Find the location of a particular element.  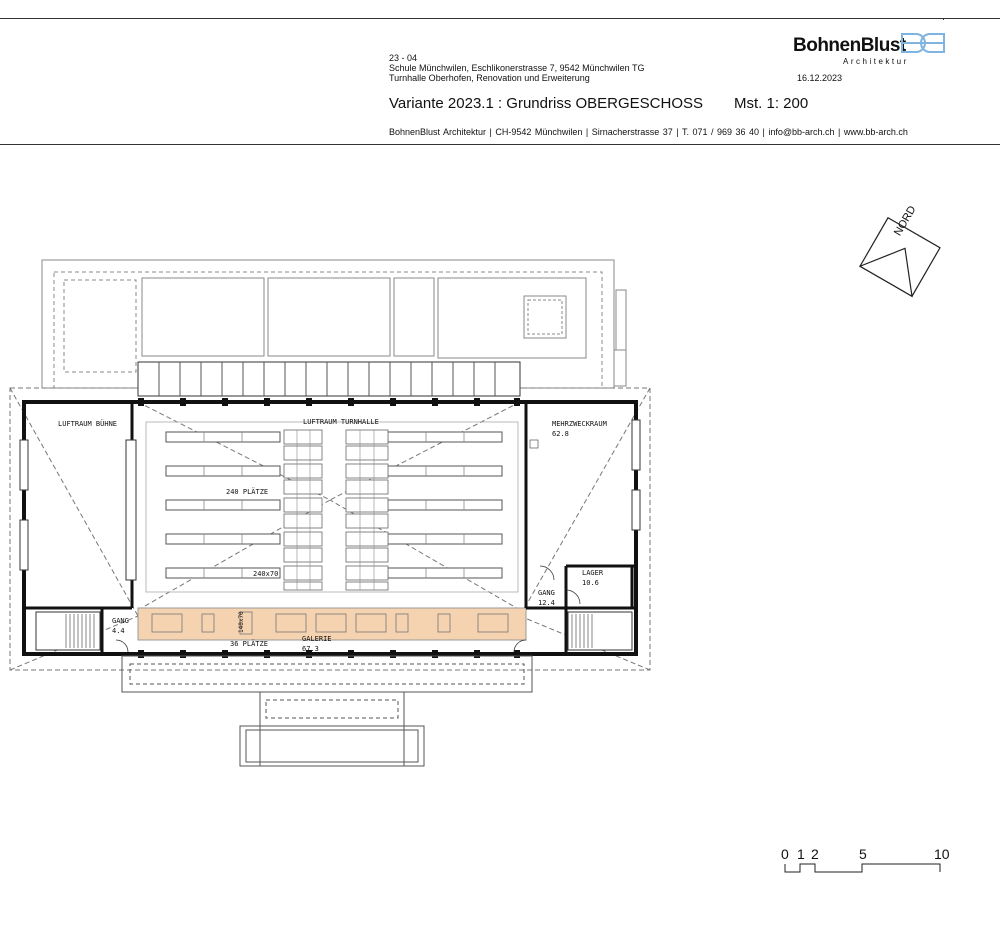

room-gang-right: GANG is located at coordinates (546, 593).